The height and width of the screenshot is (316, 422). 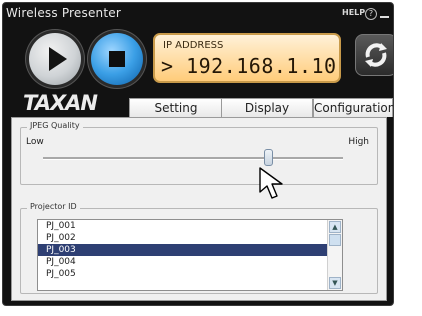 I want to click on ip-address-display: IP ADDRESS > 192.168.1.10, so click(x=247, y=58).